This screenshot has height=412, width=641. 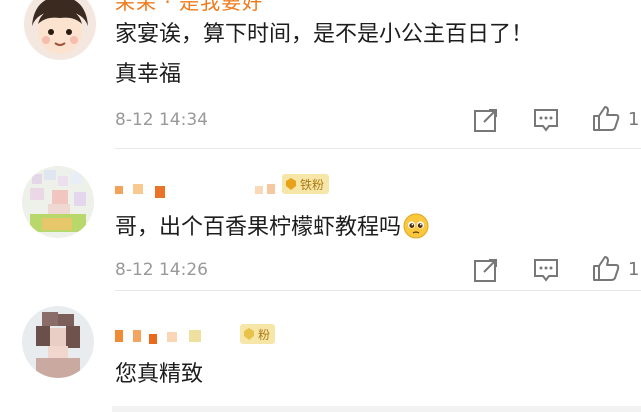 I want to click on fan-badge: 粉, so click(x=258, y=334).